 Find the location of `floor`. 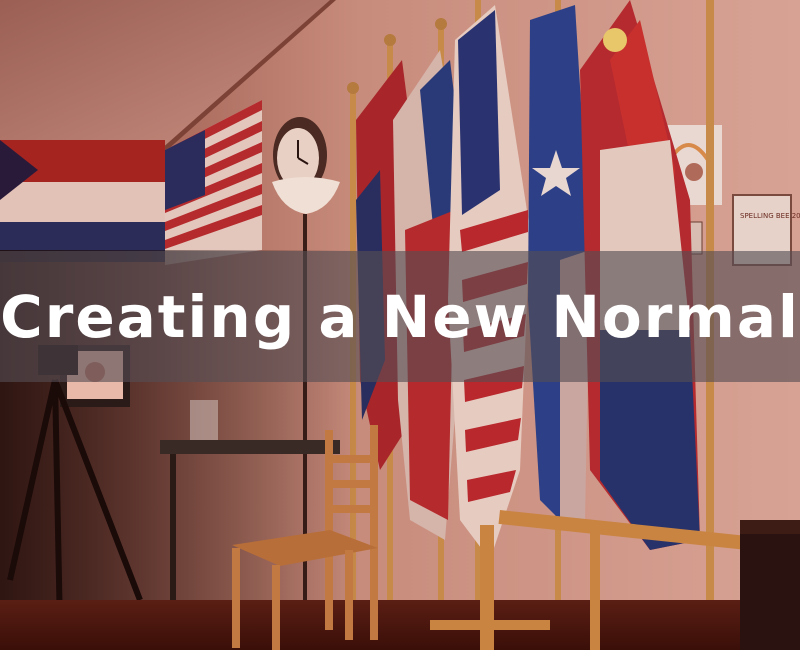

floor is located at coordinates (400, 625).